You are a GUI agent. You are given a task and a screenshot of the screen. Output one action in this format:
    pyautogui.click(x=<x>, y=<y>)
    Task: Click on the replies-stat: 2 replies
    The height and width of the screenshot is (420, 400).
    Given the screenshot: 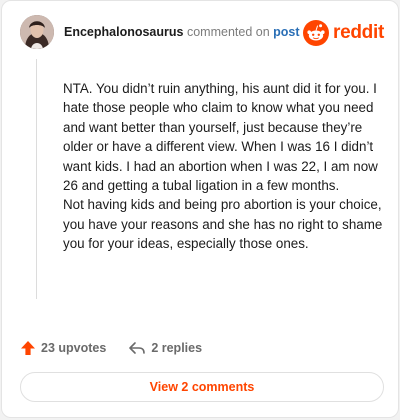 What is the action you would take?
    pyautogui.click(x=165, y=348)
    